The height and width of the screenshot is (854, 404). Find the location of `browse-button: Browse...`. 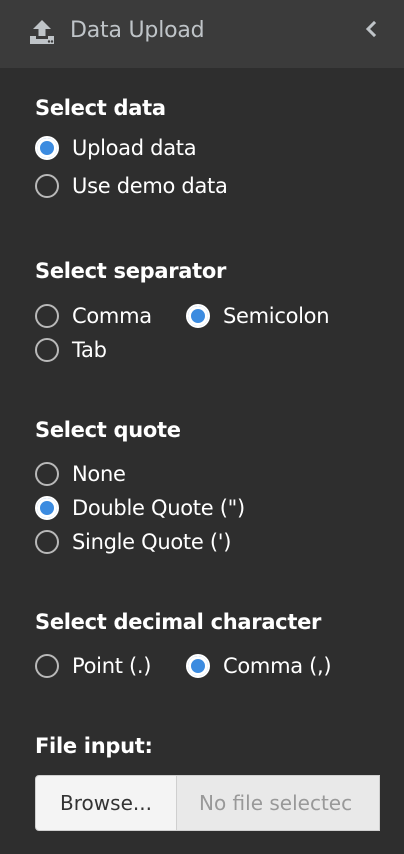

browse-button: Browse... is located at coordinates (106, 803).